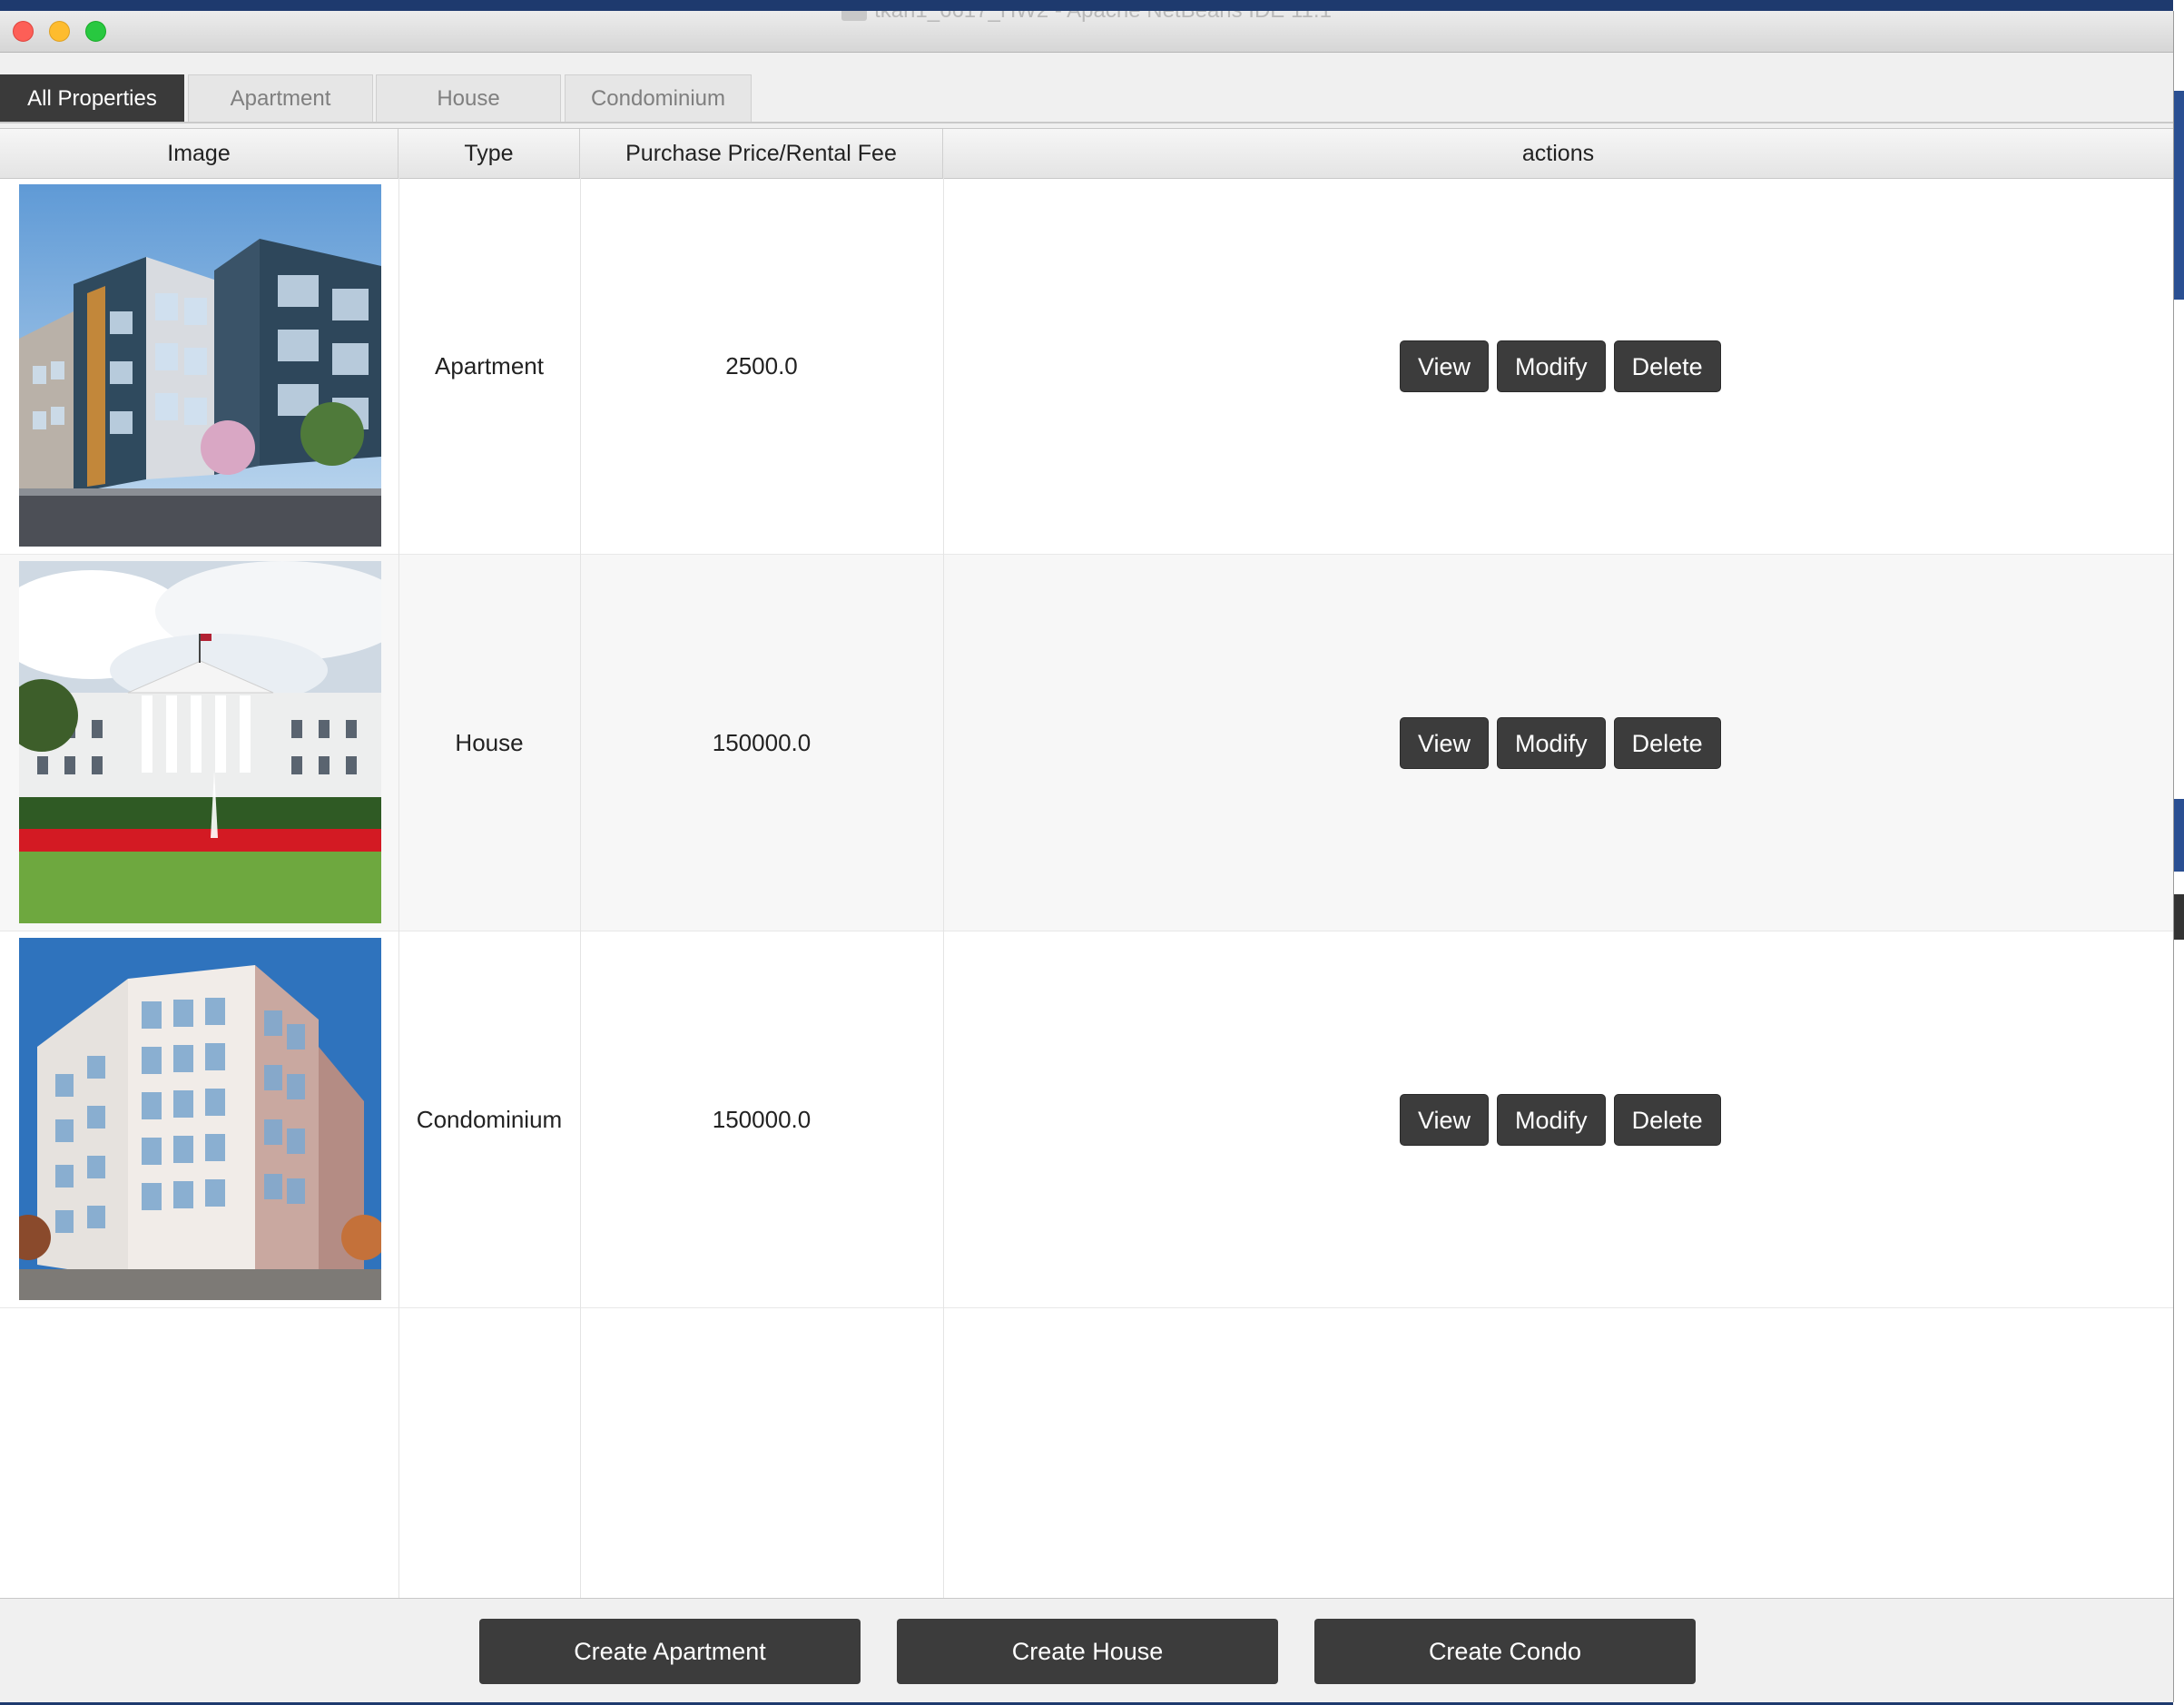 This screenshot has height=1705, width=2184. Describe the element at coordinates (23, 32) in the screenshot. I see `close-window-button` at that location.